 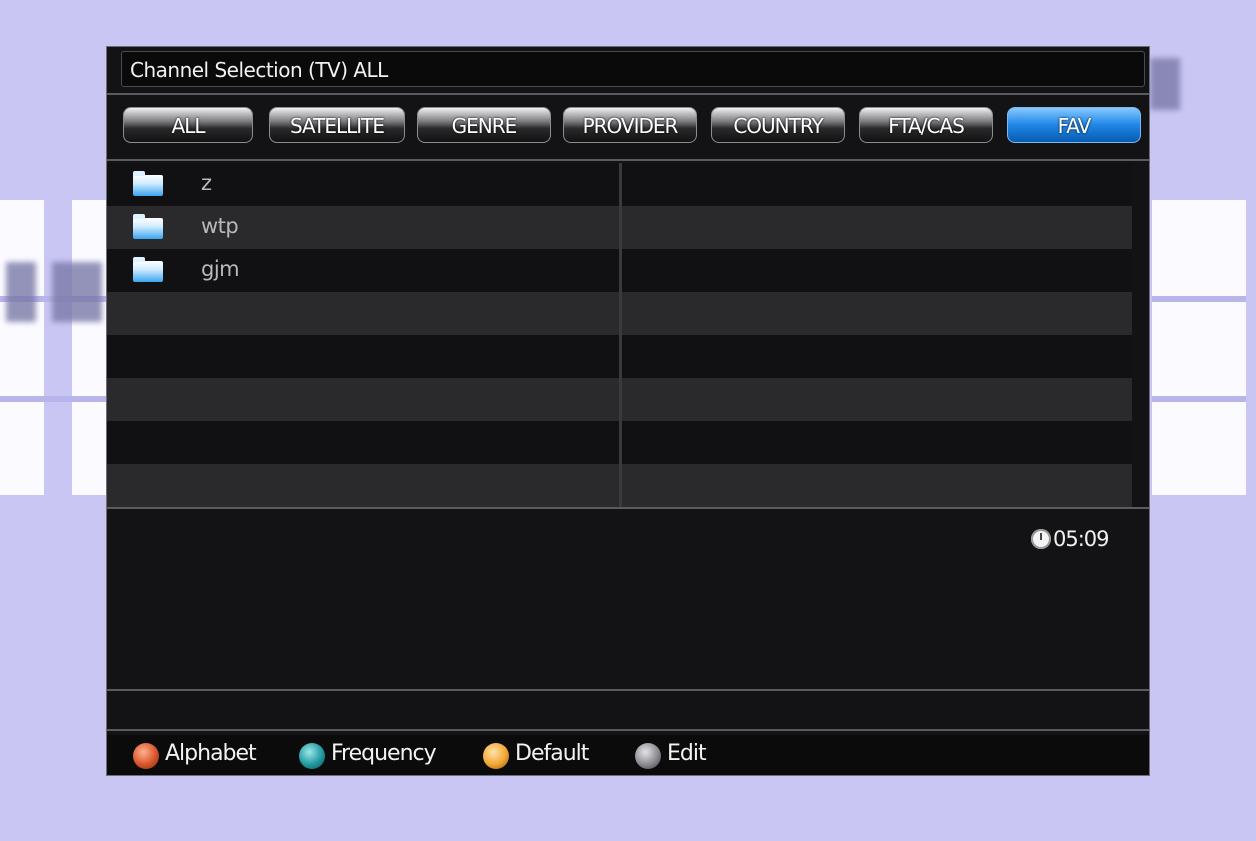 I want to click on green-button-icon, so click(x=312, y=756).